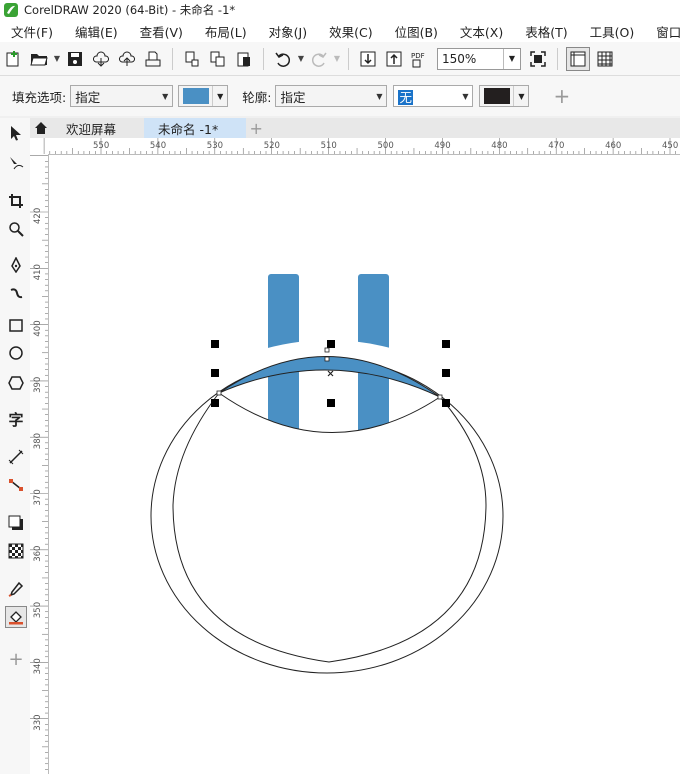 This screenshot has width=680, height=774. I want to click on save-icon, so click(75, 58).